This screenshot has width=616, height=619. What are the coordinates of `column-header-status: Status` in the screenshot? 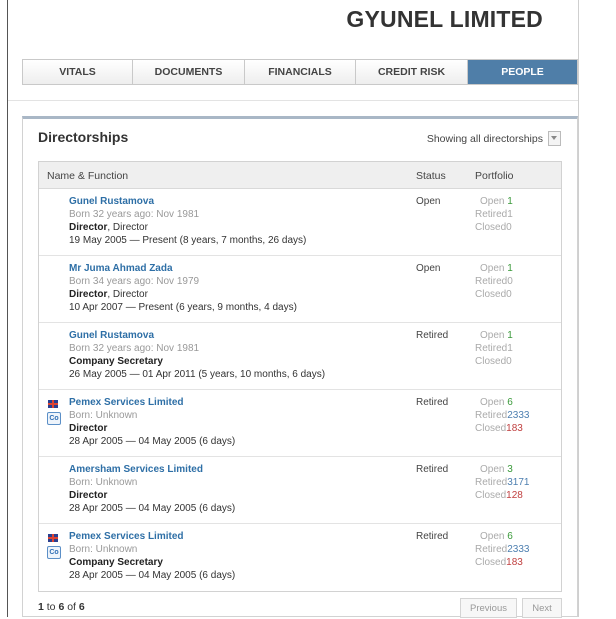 It's located at (431, 176).